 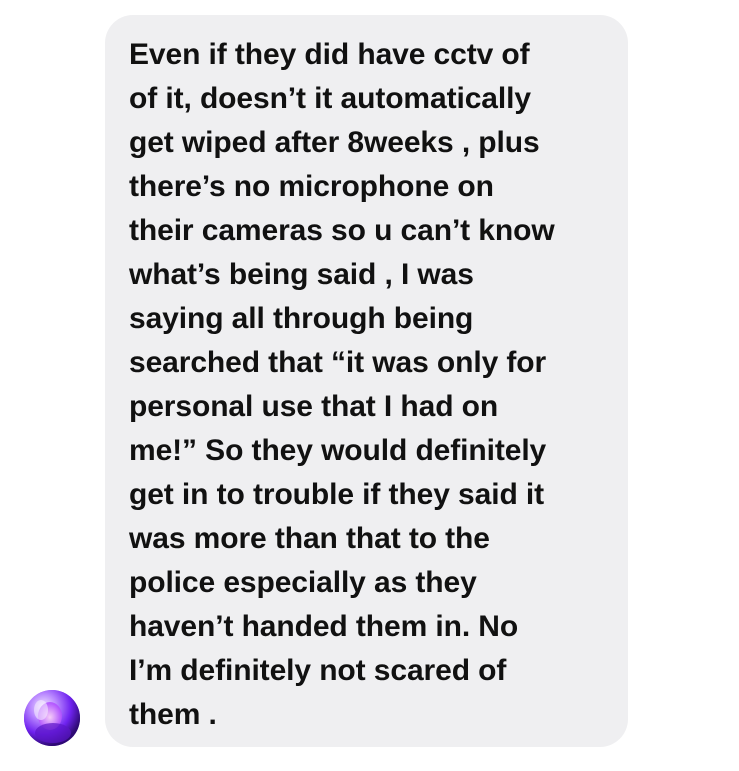 What do you see at coordinates (337, 494) in the screenshot?
I see `message-line: get in to trouble if they said it` at bounding box center [337, 494].